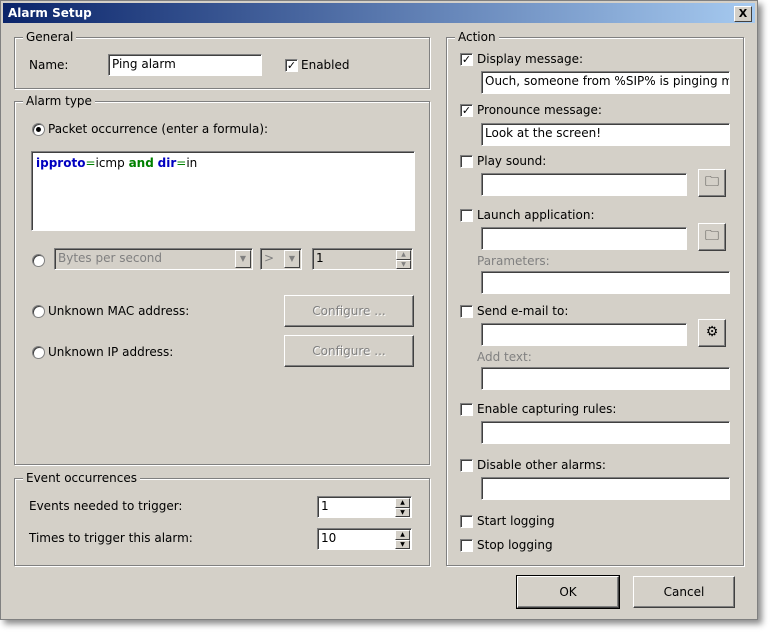  Describe the element at coordinates (61, 163) in the screenshot. I see `formula-token: ipproto` at that location.